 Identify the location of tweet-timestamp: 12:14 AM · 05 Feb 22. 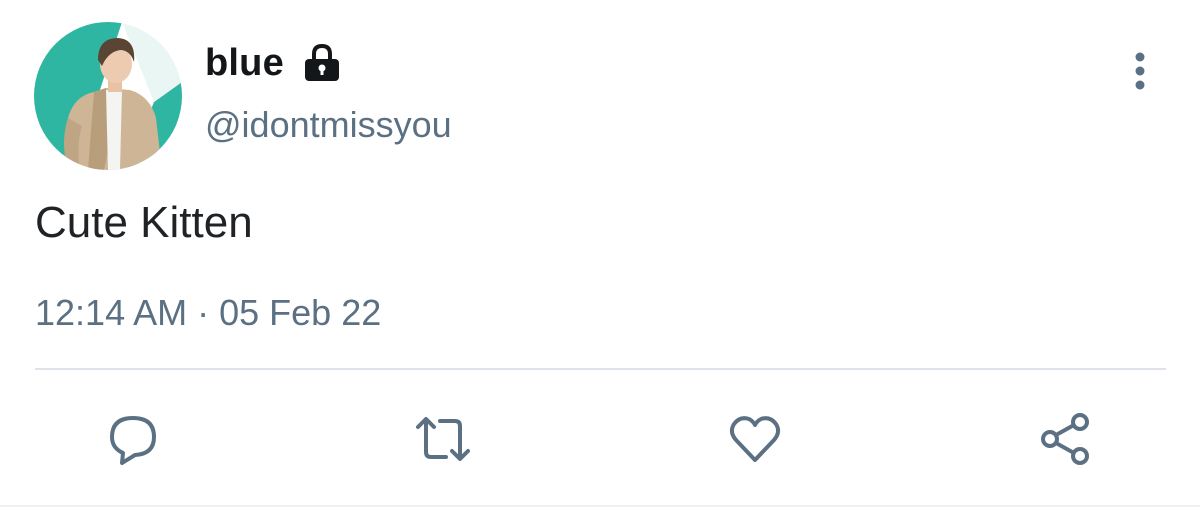
(208, 313).